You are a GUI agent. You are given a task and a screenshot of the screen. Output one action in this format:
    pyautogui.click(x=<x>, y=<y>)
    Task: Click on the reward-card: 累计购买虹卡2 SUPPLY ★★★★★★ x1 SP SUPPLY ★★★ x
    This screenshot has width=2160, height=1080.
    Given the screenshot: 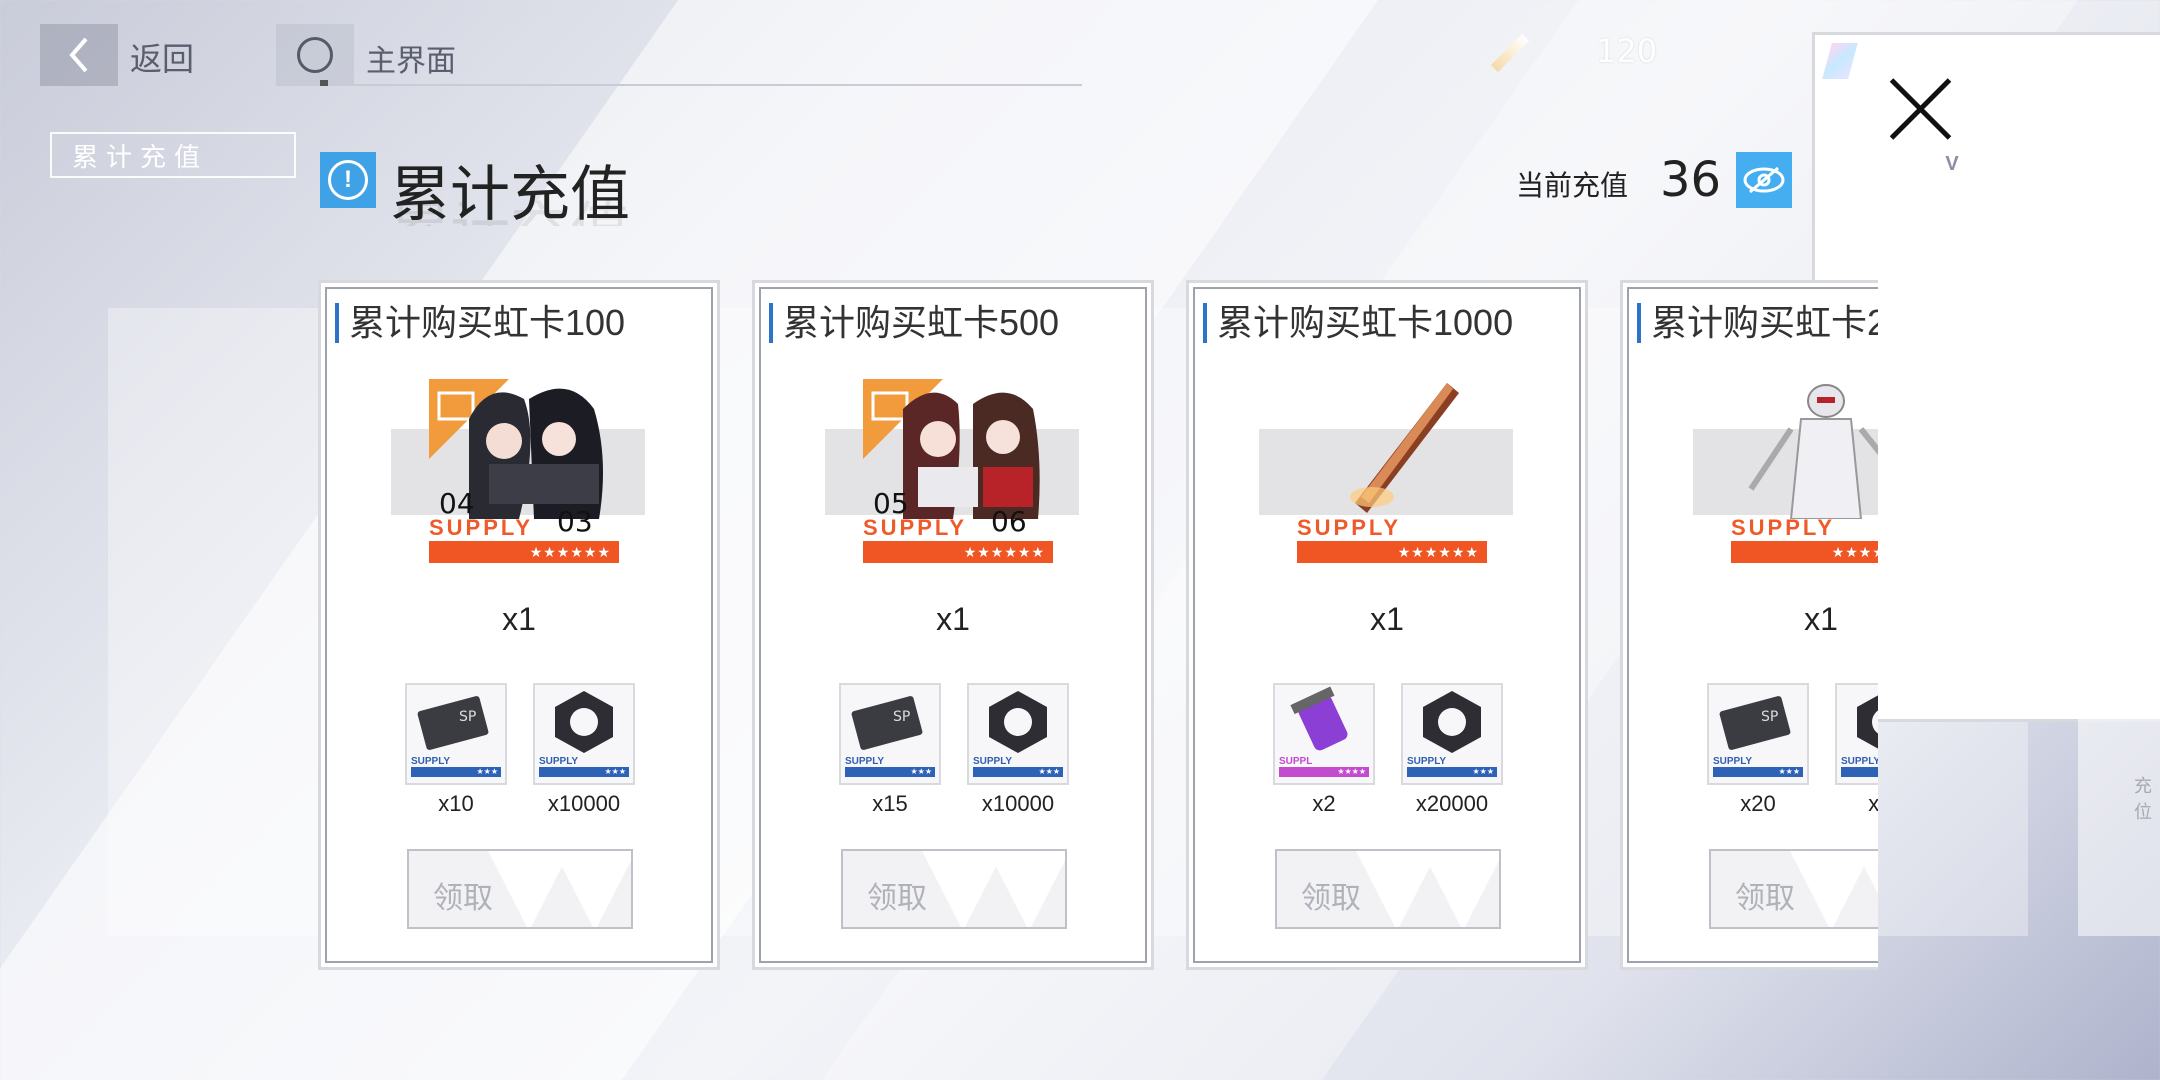 What is the action you would take?
    pyautogui.click(x=1749, y=625)
    